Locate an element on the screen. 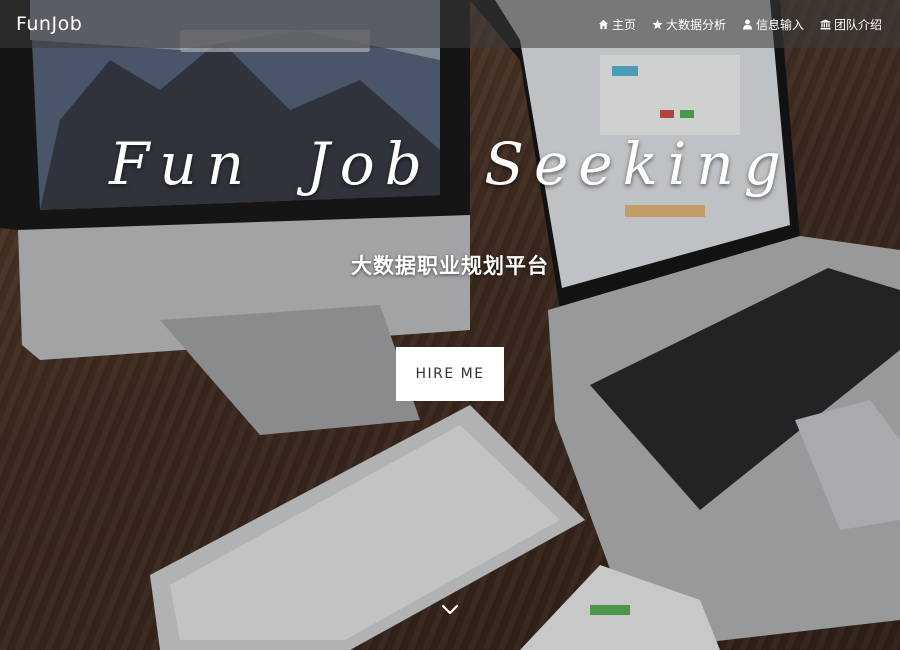 This screenshot has width=900, height=650. nav-item-label: 大数据分析 is located at coordinates (695, 24).